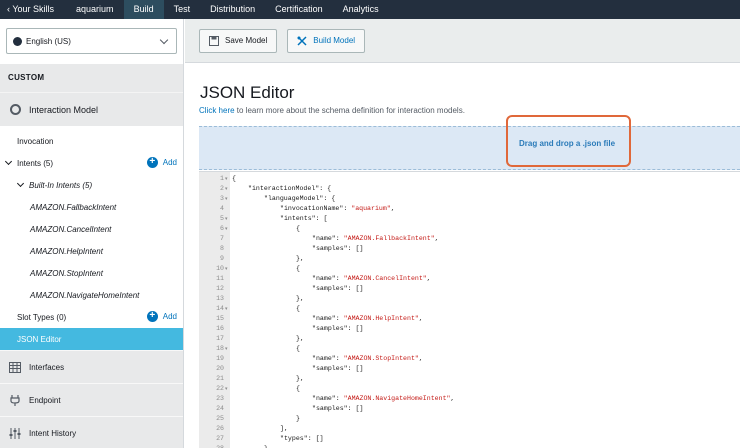 This screenshot has height=448, width=740. What do you see at coordinates (91, 399) in the screenshot?
I see `sidebar-item-endpoint: Endpoint` at bounding box center [91, 399].